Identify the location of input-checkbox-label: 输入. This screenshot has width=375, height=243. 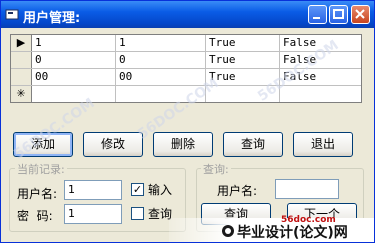
(160, 190).